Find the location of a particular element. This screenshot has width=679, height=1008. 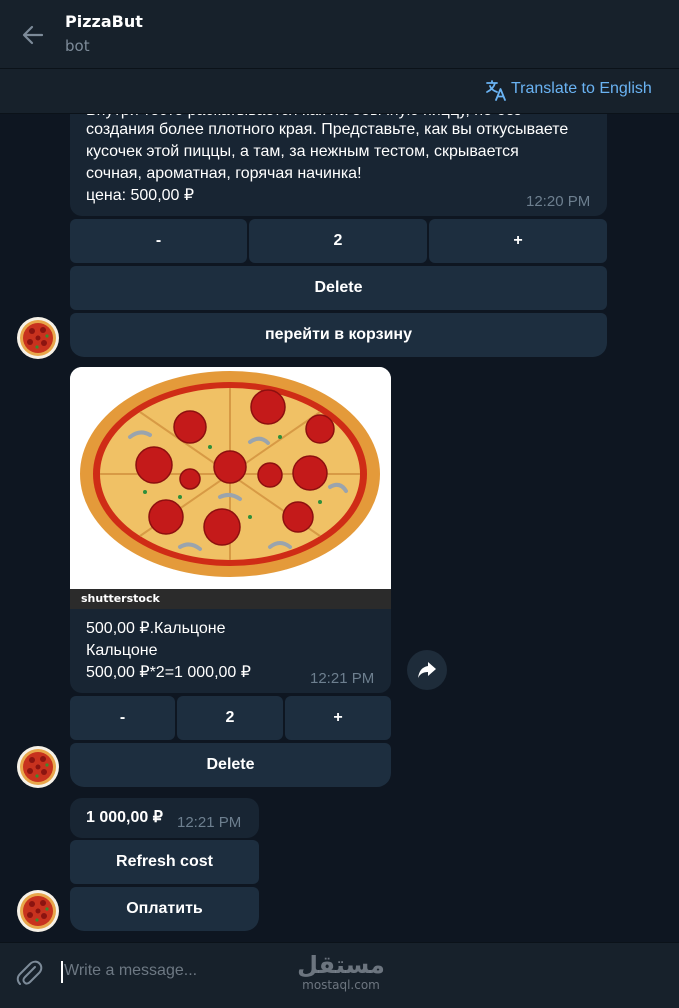

message-line: сочная, ароматная, горячая начинка! is located at coordinates (224, 173).